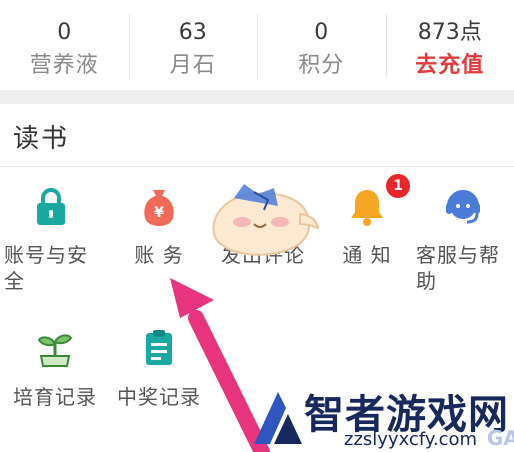 The image size is (514, 452). What do you see at coordinates (64, 65) in the screenshot?
I see `stat-label: 营养液` at bounding box center [64, 65].